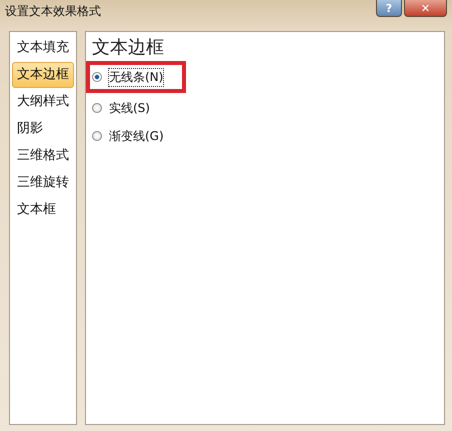  What do you see at coordinates (43, 183) in the screenshot?
I see `sidebar-item: 三维旋转` at bounding box center [43, 183].